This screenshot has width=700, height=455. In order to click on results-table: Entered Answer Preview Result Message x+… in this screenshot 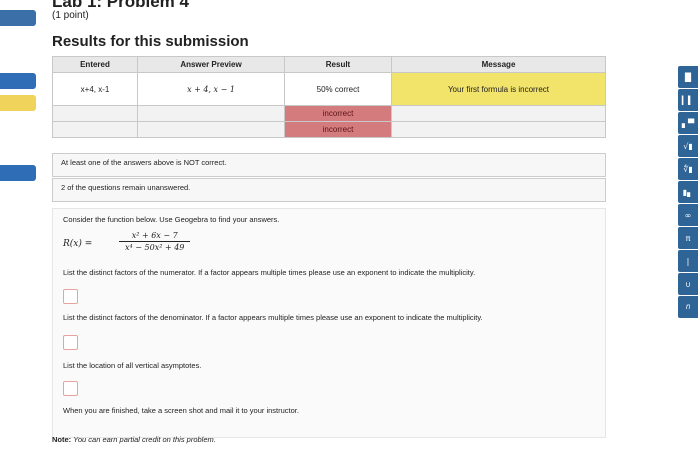, I will do `click(329, 97)`.